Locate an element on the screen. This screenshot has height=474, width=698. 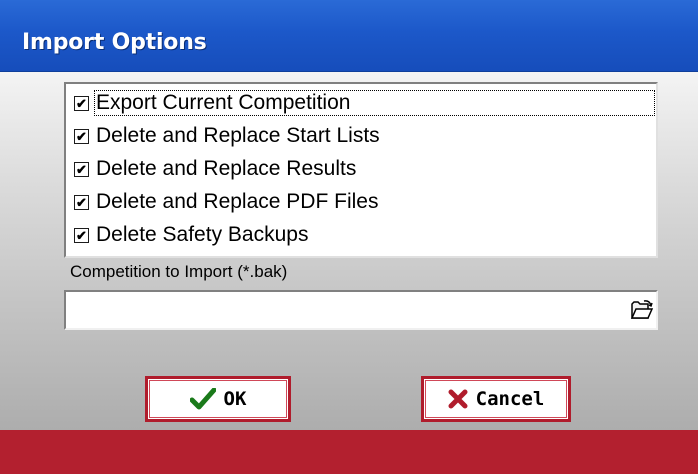
option-export-current-competition: ✔ Export Current Competition is located at coordinates (362, 103).